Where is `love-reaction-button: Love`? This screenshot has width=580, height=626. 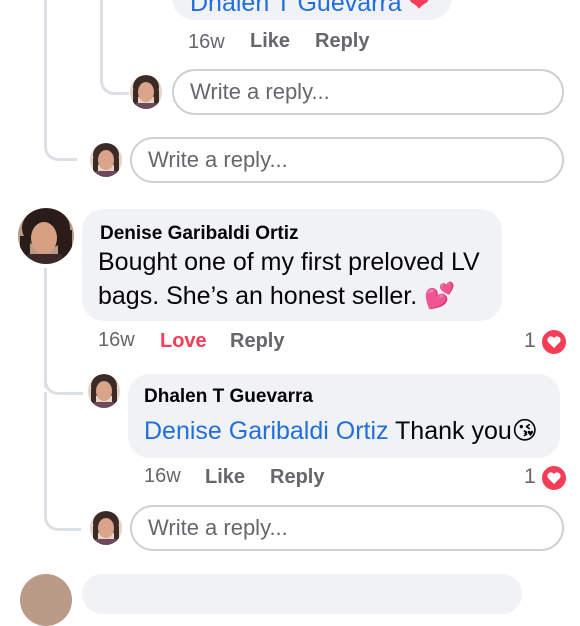
love-reaction-button: Love is located at coordinates (183, 341).